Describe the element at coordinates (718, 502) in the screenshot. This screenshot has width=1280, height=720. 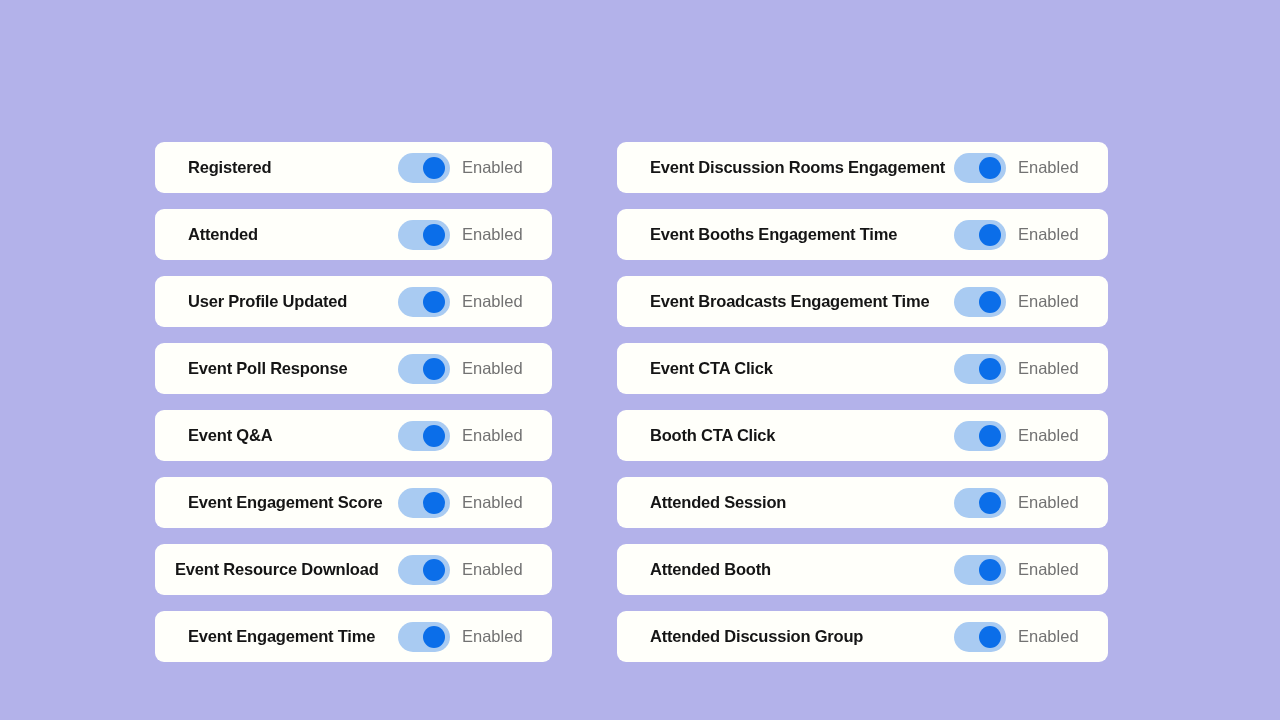
I see `setting-label: Attended Session` at that location.